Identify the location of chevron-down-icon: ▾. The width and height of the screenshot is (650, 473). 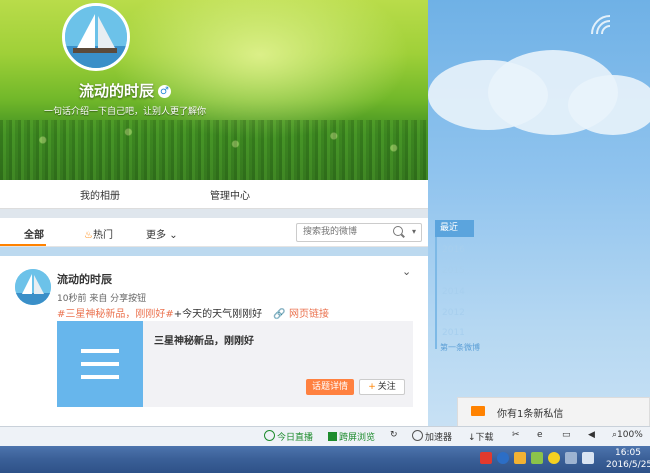
(414, 231).